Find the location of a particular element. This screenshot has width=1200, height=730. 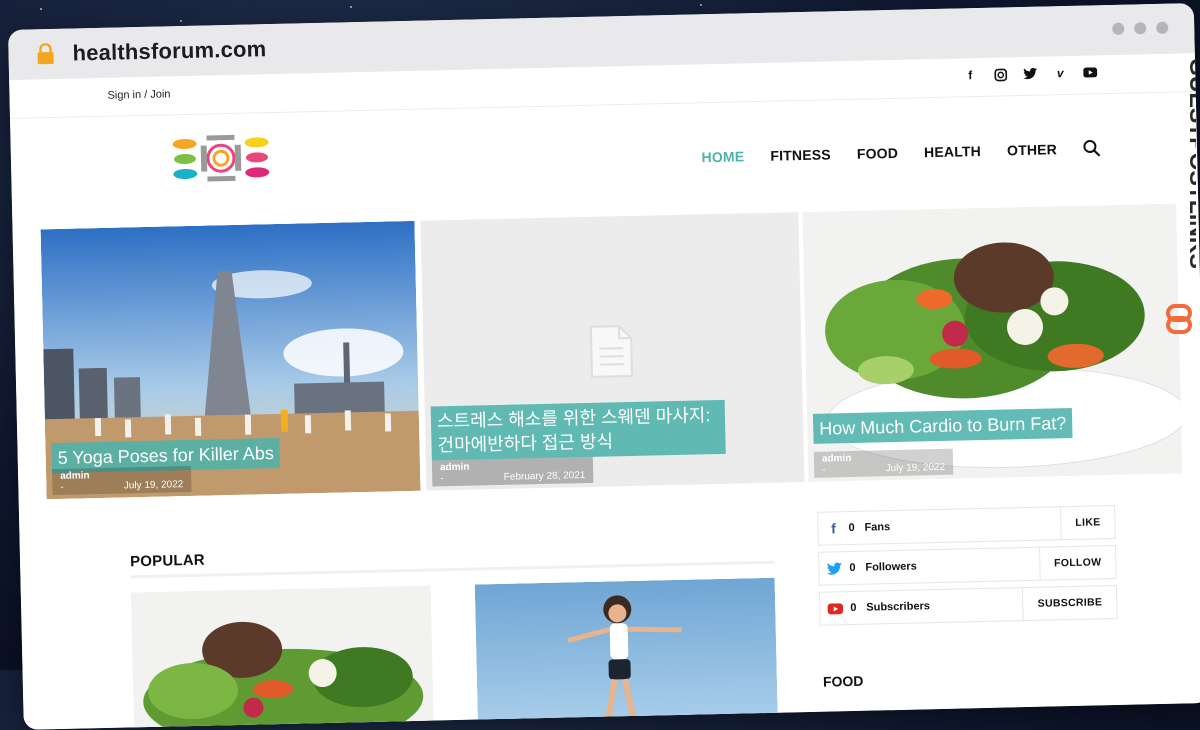

vimeo-icon: v is located at coordinates (1060, 73).